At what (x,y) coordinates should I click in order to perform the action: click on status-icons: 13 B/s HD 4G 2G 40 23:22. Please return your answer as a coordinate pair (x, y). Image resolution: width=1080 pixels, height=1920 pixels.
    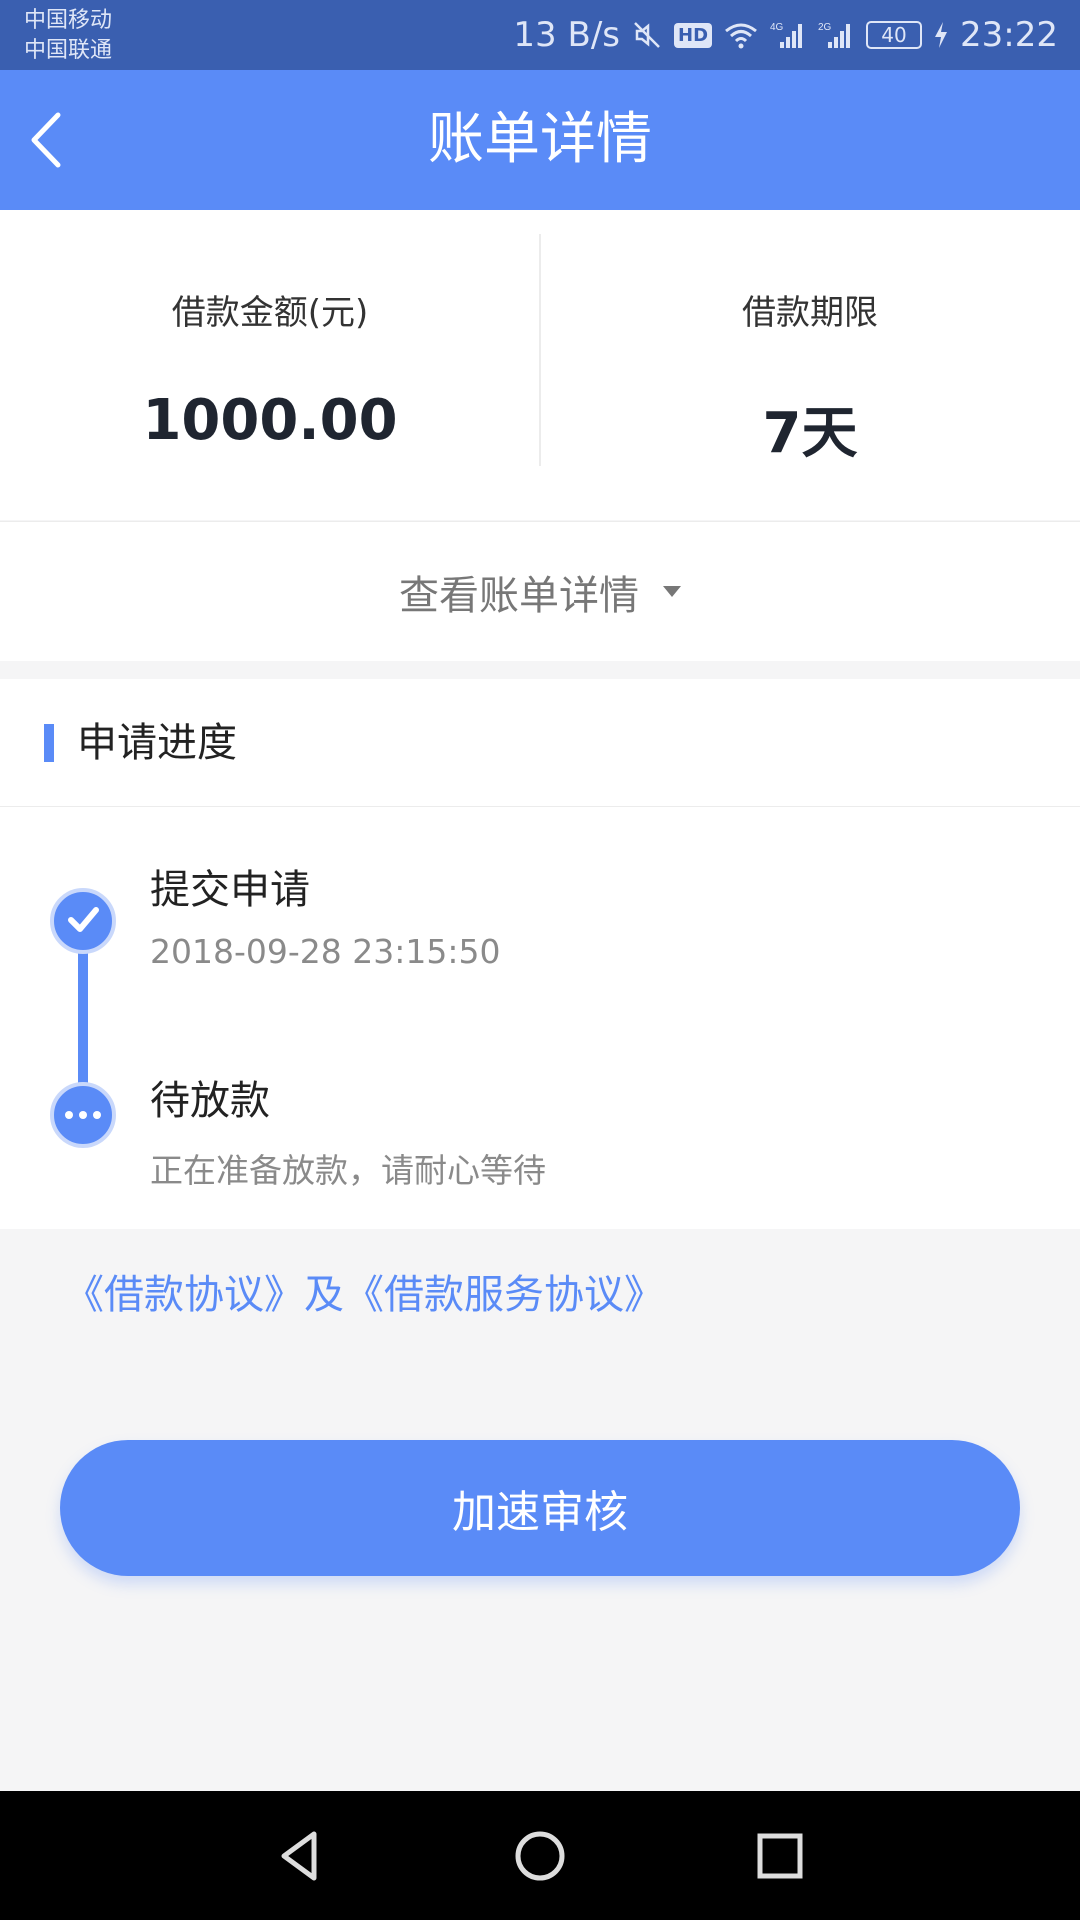
    Looking at the image, I should click on (785, 35).